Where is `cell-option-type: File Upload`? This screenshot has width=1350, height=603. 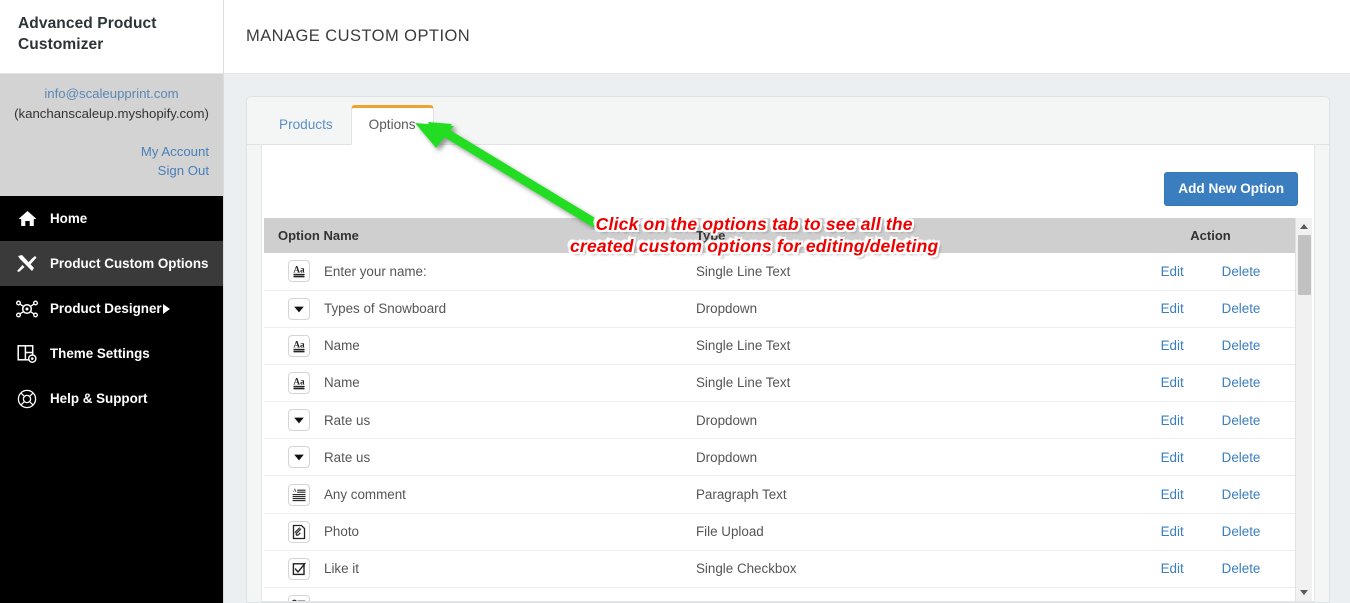
cell-option-type: File Upload is located at coordinates (730, 532).